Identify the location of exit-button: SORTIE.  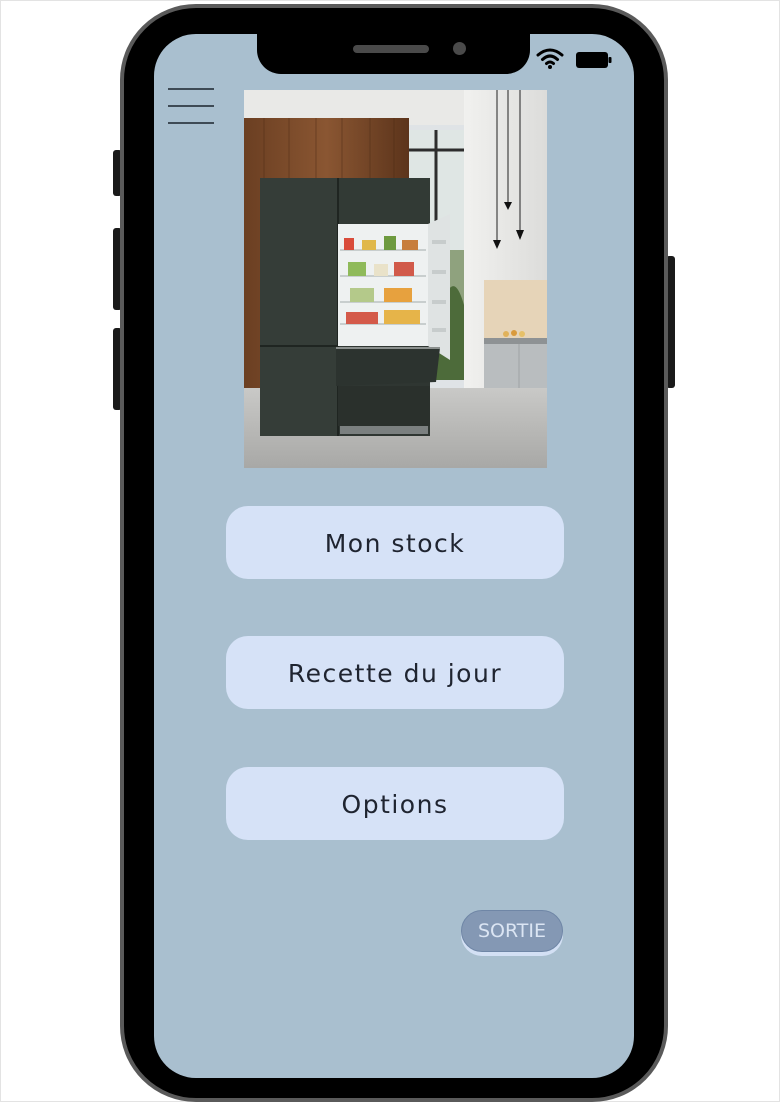
(512, 931).